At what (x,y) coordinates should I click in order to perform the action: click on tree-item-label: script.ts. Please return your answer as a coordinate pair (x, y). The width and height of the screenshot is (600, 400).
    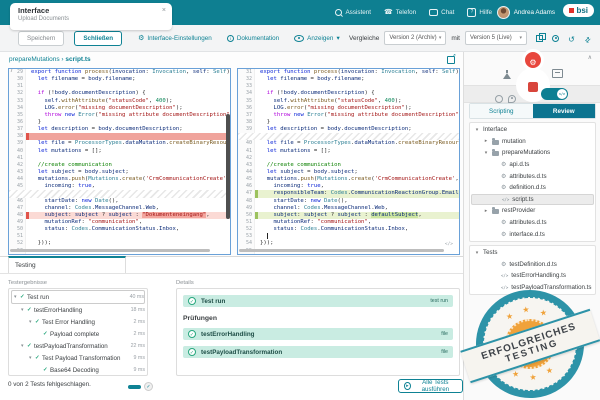
    Looking at the image, I should click on (523, 199).